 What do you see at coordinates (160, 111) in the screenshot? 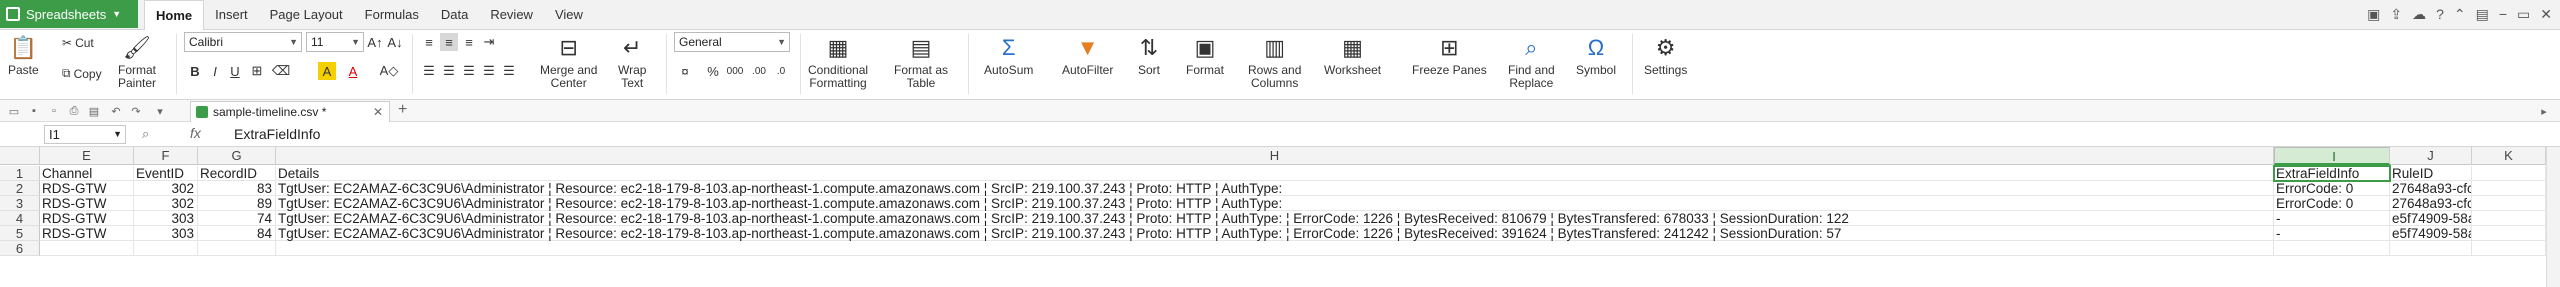
I see `customize-toolbar-icon: ▾` at bounding box center [160, 111].